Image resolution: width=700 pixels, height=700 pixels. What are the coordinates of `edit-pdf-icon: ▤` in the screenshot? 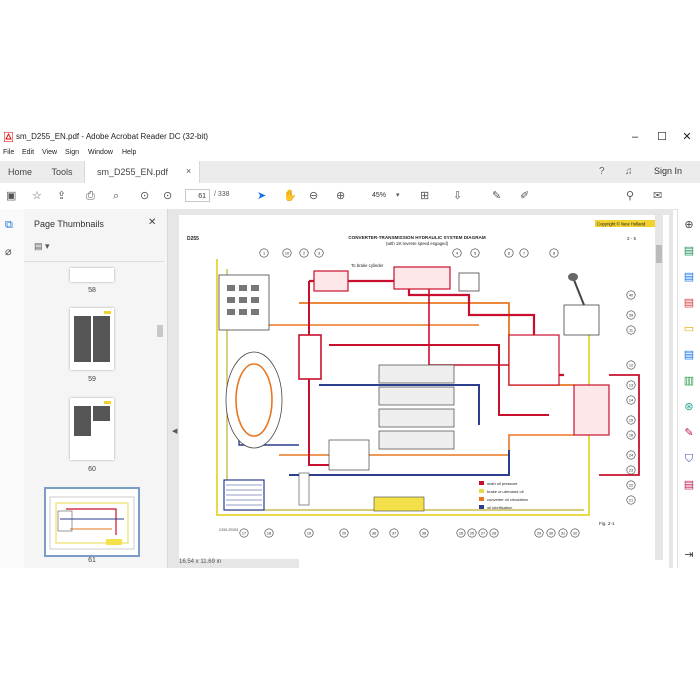 It's located at (689, 303).